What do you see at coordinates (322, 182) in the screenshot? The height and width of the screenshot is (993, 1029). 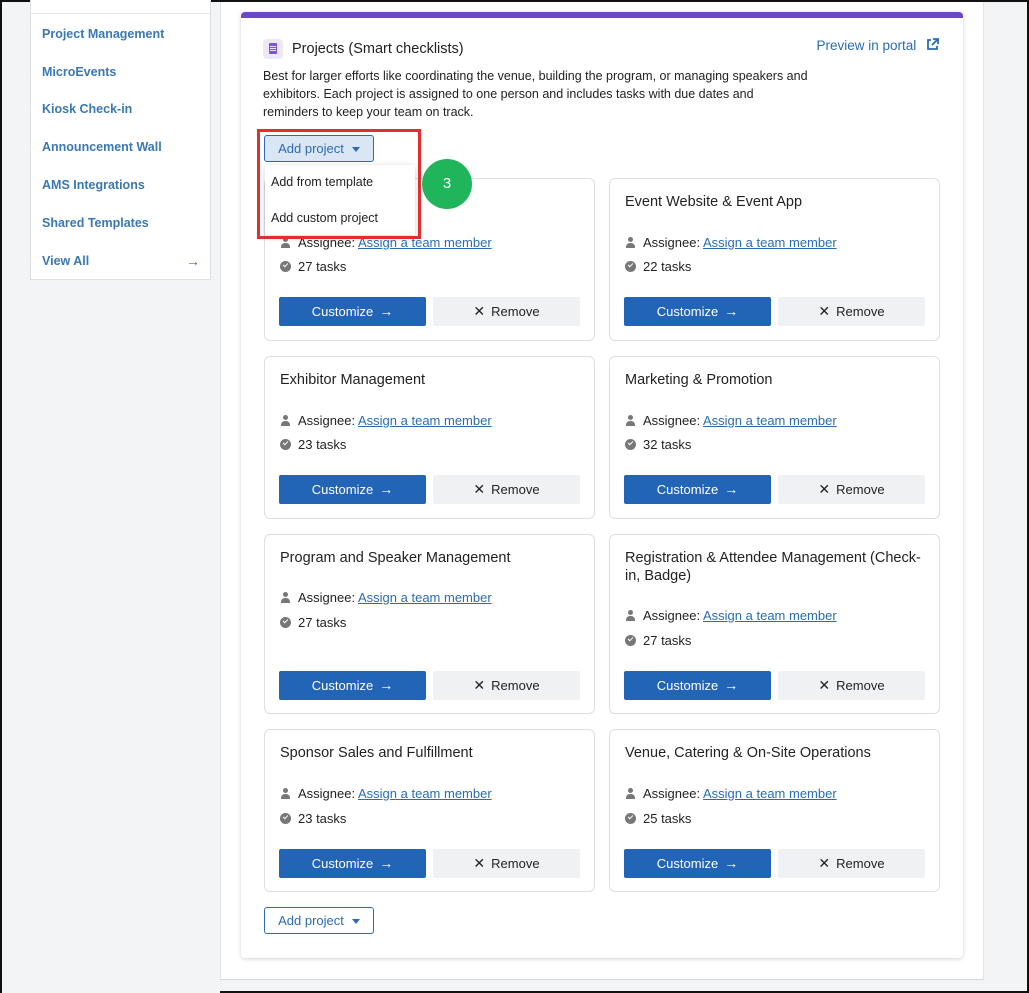 I see `menu-item-add-from-template: Add from template` at bounding box center [322, 182].